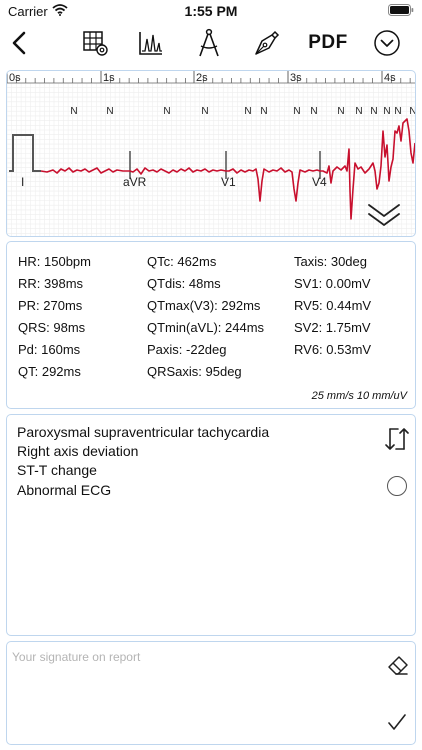  I want to click on pdf-export-button: PDF, so click(328, 43).